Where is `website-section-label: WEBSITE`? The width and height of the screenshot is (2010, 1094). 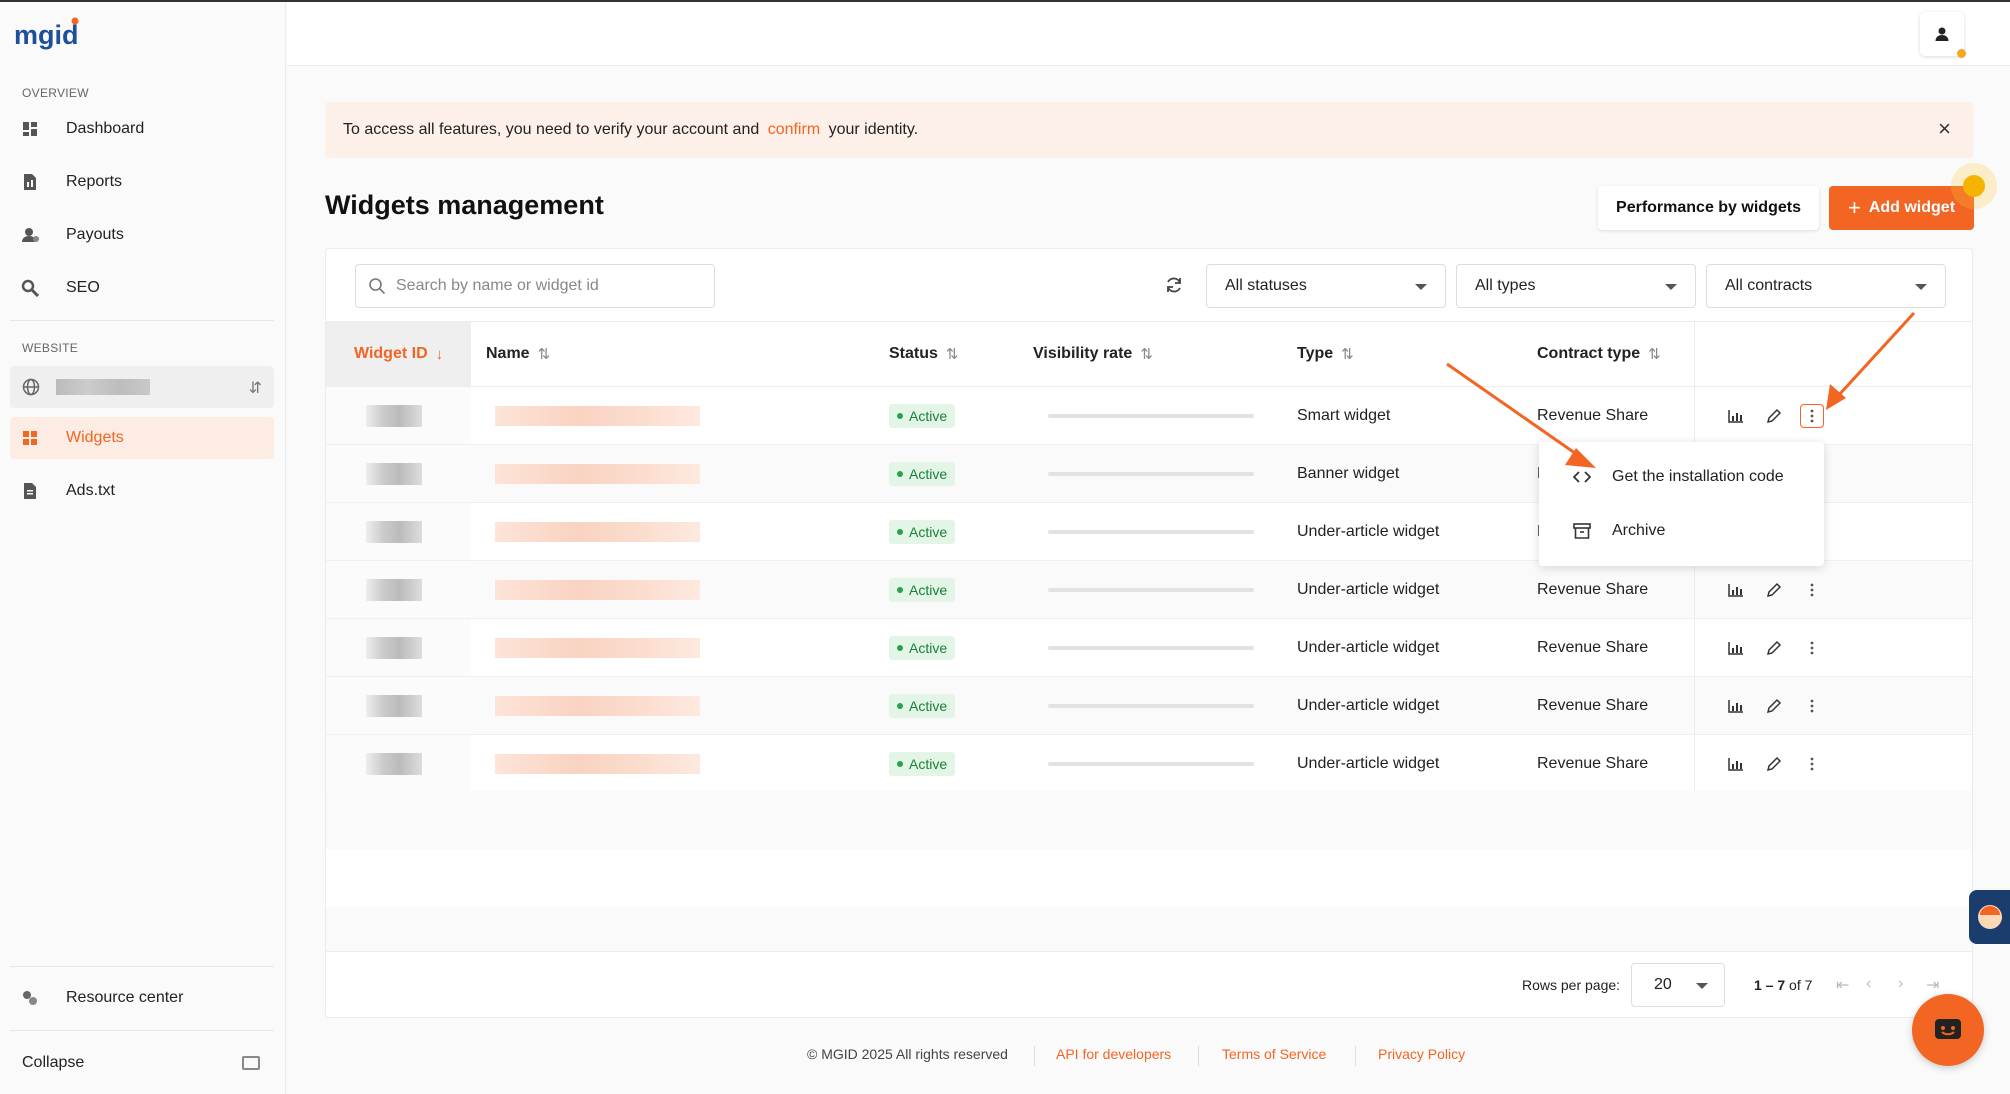 website-section-label: WEBSITE is located at coordinates (50, 348).